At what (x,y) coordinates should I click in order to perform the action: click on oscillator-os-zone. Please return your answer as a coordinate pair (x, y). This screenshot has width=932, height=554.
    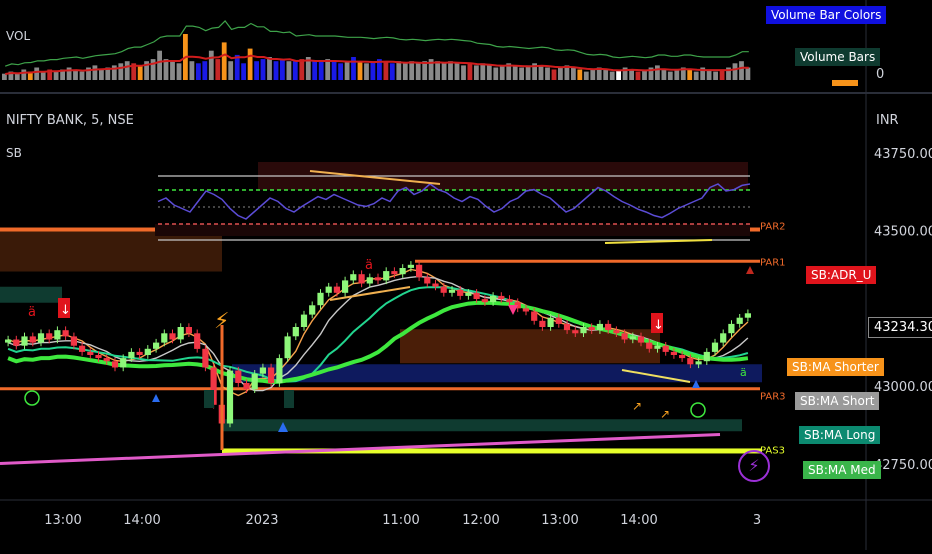
    Looking at the image, I should click on (452, 230).